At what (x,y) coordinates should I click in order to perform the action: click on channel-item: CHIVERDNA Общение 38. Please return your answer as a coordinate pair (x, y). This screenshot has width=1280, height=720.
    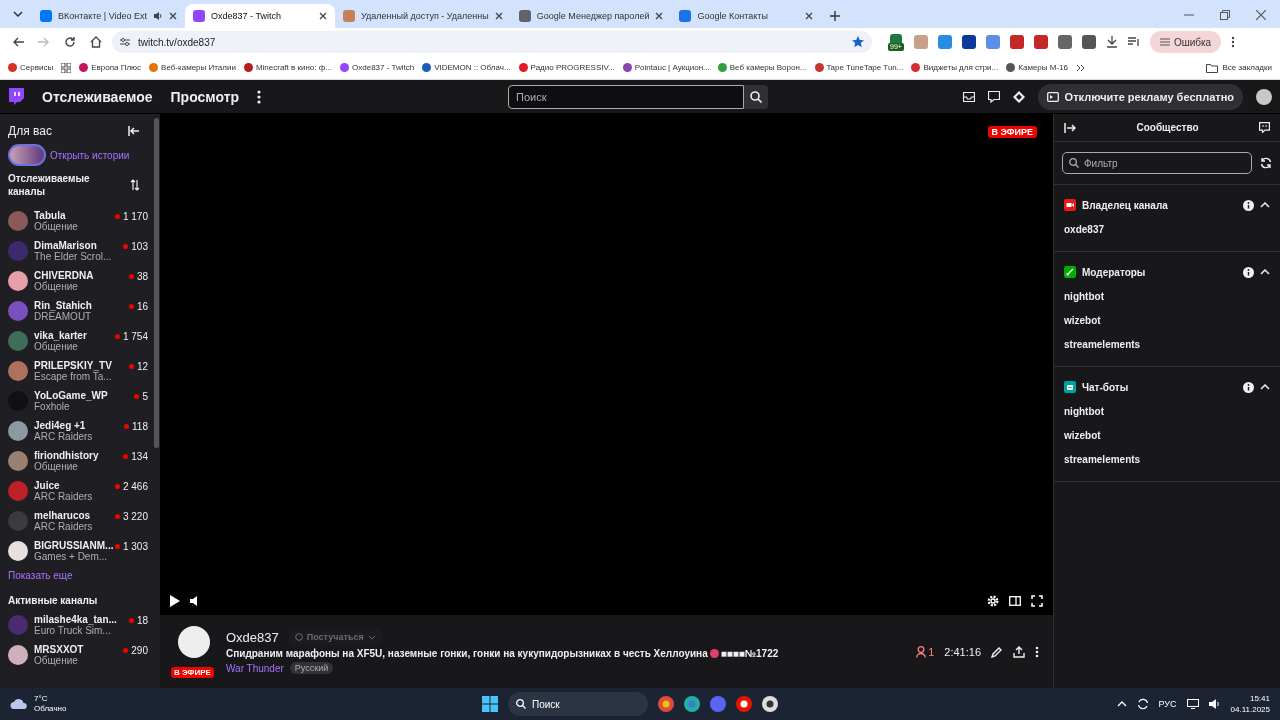
    Looking at the image, I should click on (80, 281).